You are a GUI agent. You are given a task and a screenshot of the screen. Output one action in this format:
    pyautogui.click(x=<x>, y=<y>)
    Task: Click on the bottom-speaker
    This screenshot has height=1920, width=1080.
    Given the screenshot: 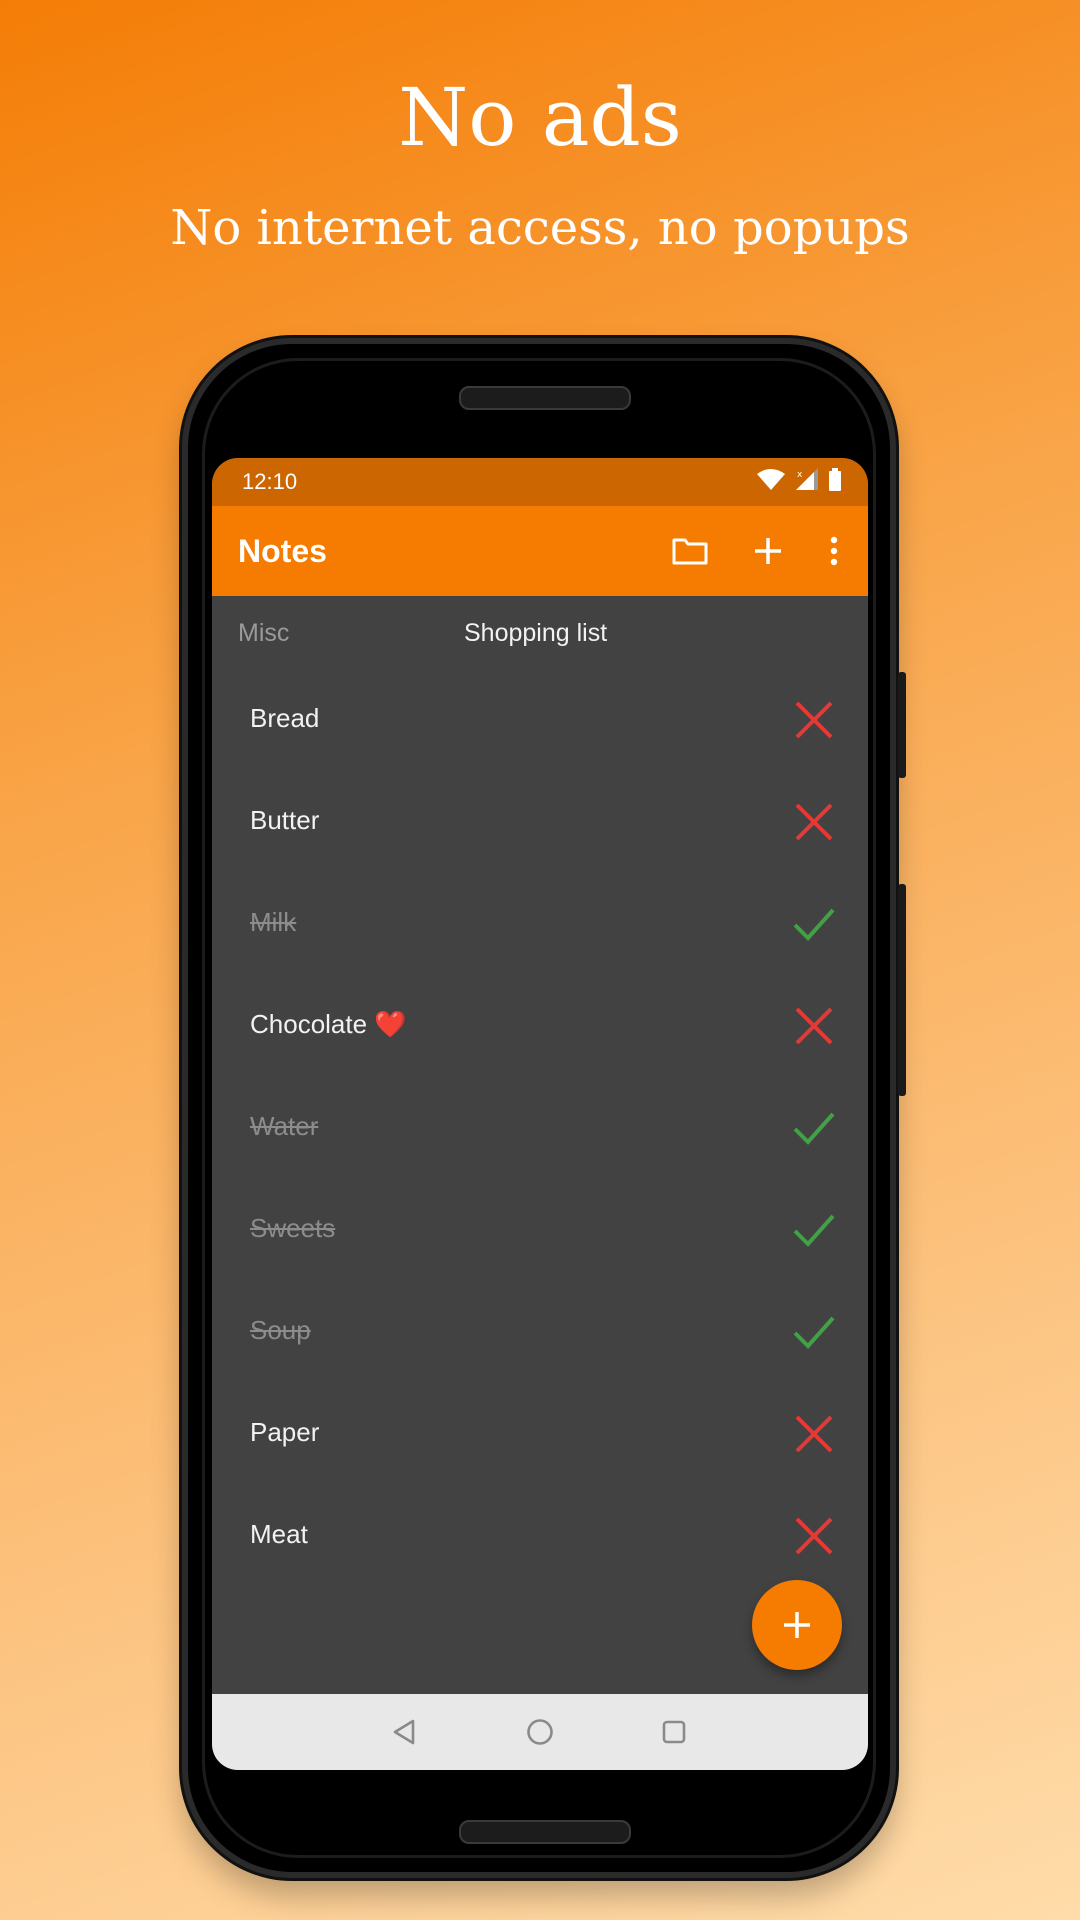 What is the action you would take?
    pyautogui.click(x=545, y=1832)
    